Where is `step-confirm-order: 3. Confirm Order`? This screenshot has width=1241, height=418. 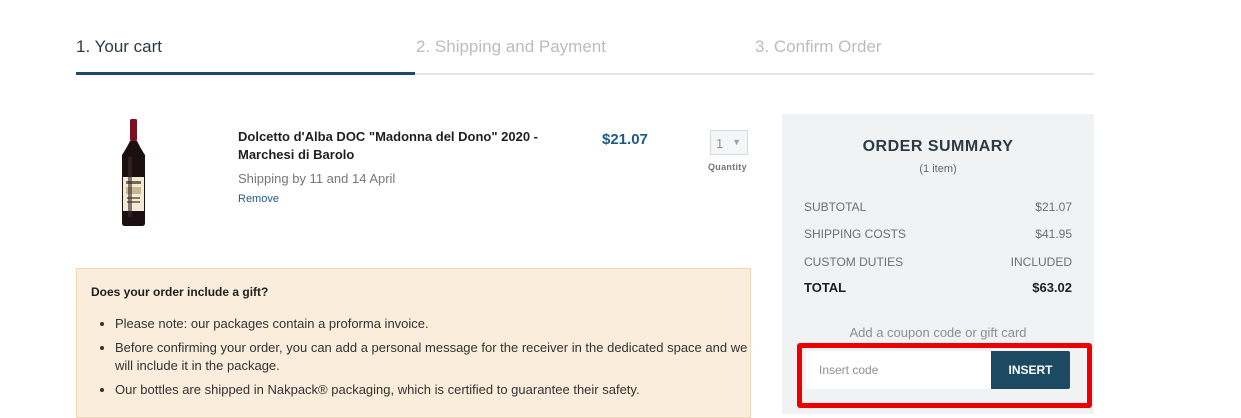
step-confirm-order: 3. Confirm Order is located at coordinates (818, 47).